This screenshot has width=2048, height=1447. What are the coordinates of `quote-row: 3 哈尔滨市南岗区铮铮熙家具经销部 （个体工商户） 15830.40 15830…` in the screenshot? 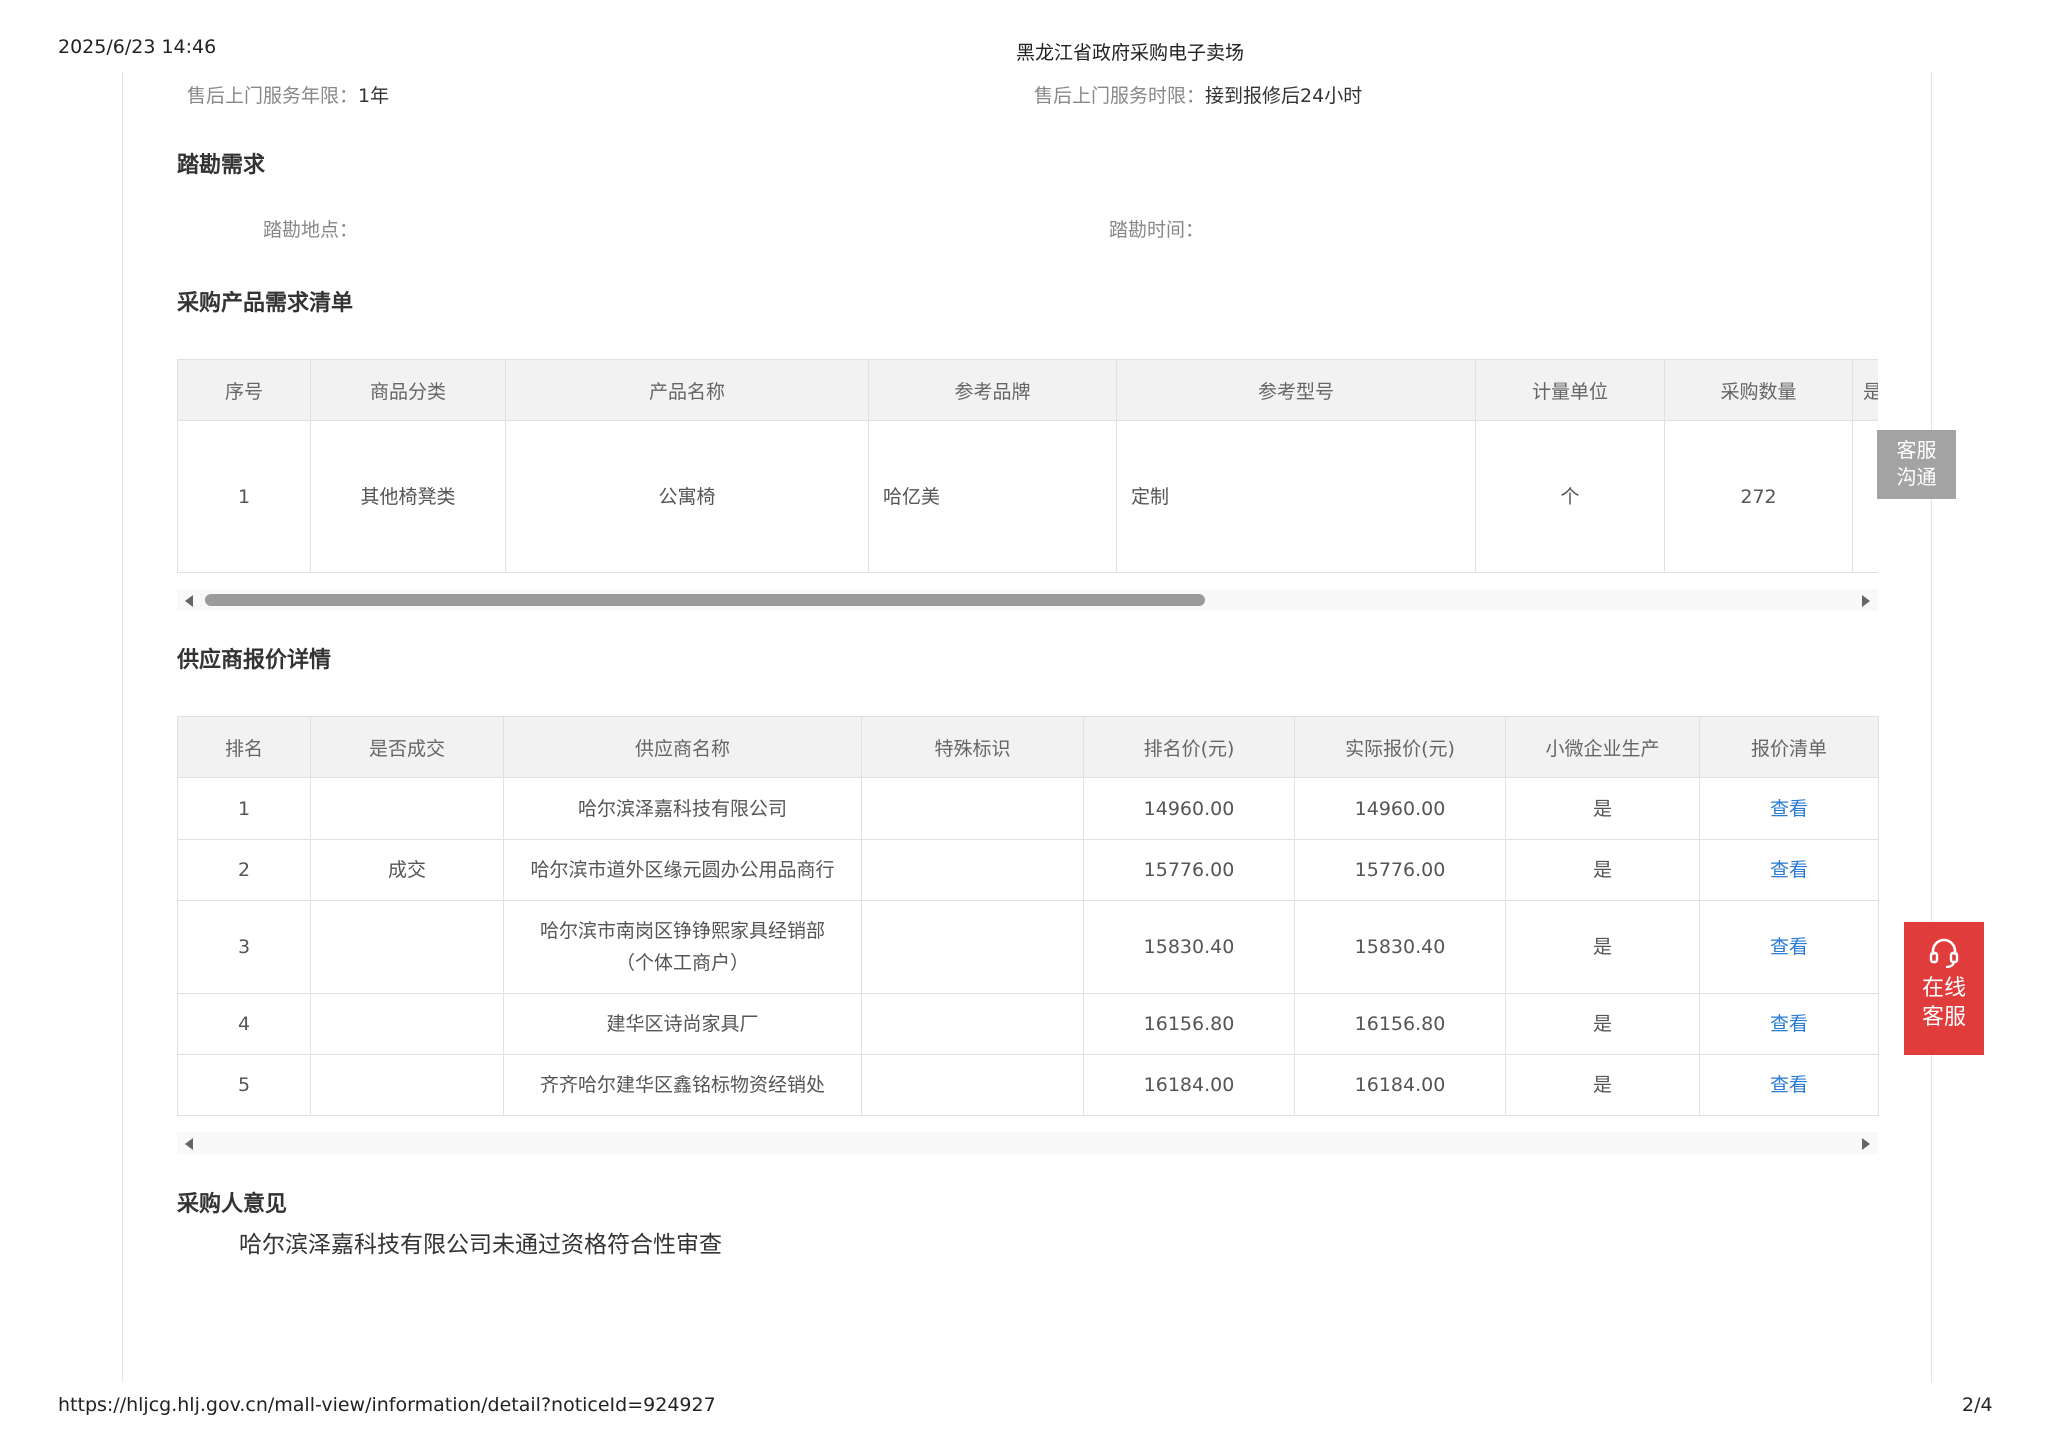 It's located at (1028, 947).